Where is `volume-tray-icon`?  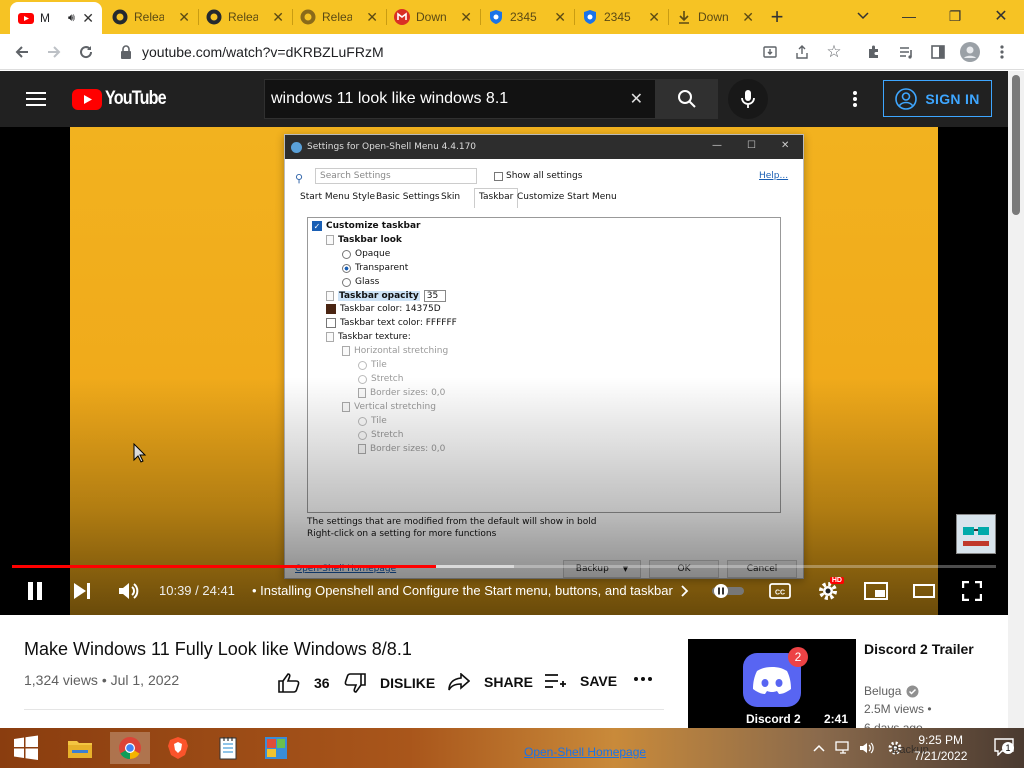
volume-tray-icon is located at coordinates (867, 748).